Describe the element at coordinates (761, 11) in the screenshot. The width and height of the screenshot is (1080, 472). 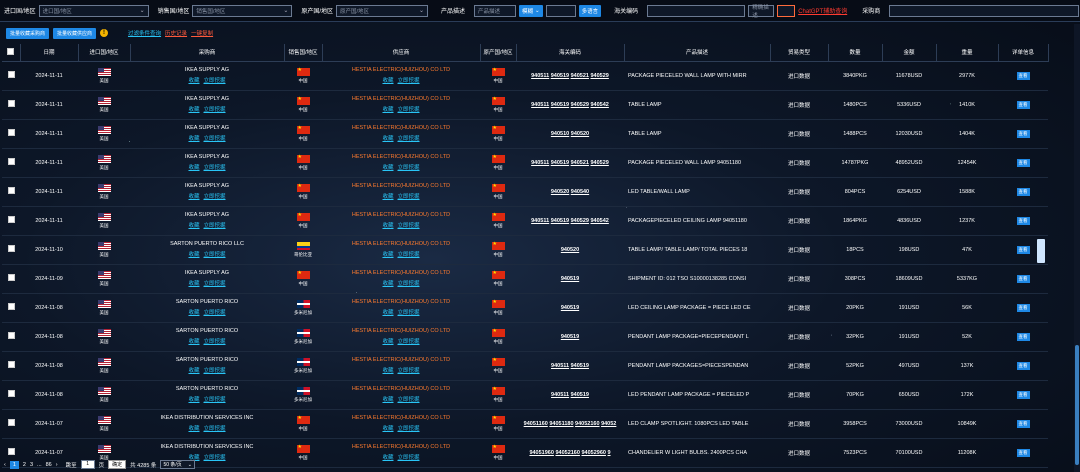
I see `precise-desc-select: 精确描述` at that location.